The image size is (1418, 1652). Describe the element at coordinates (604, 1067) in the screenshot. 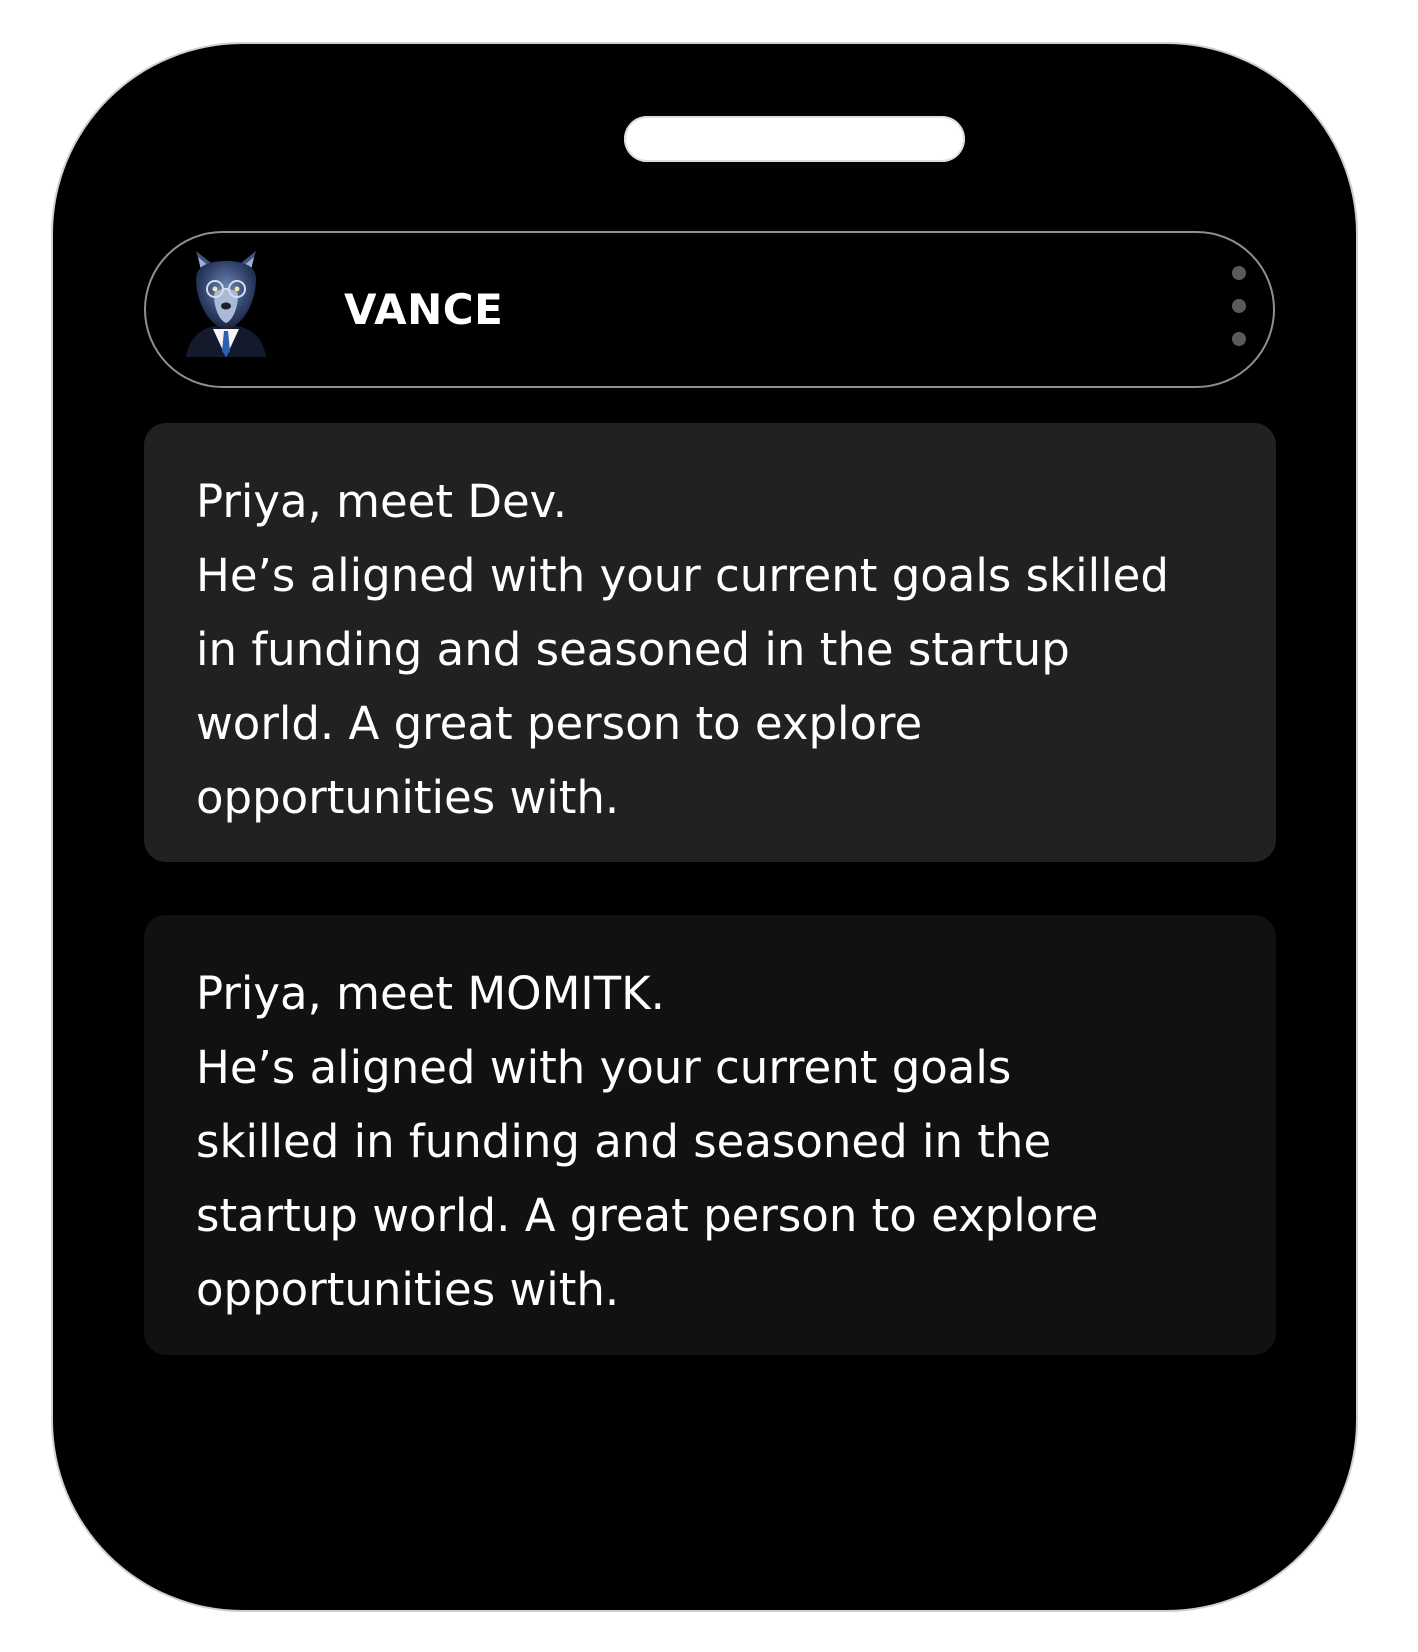

I see `message-line: He’s aligned with your current goals` at that location.